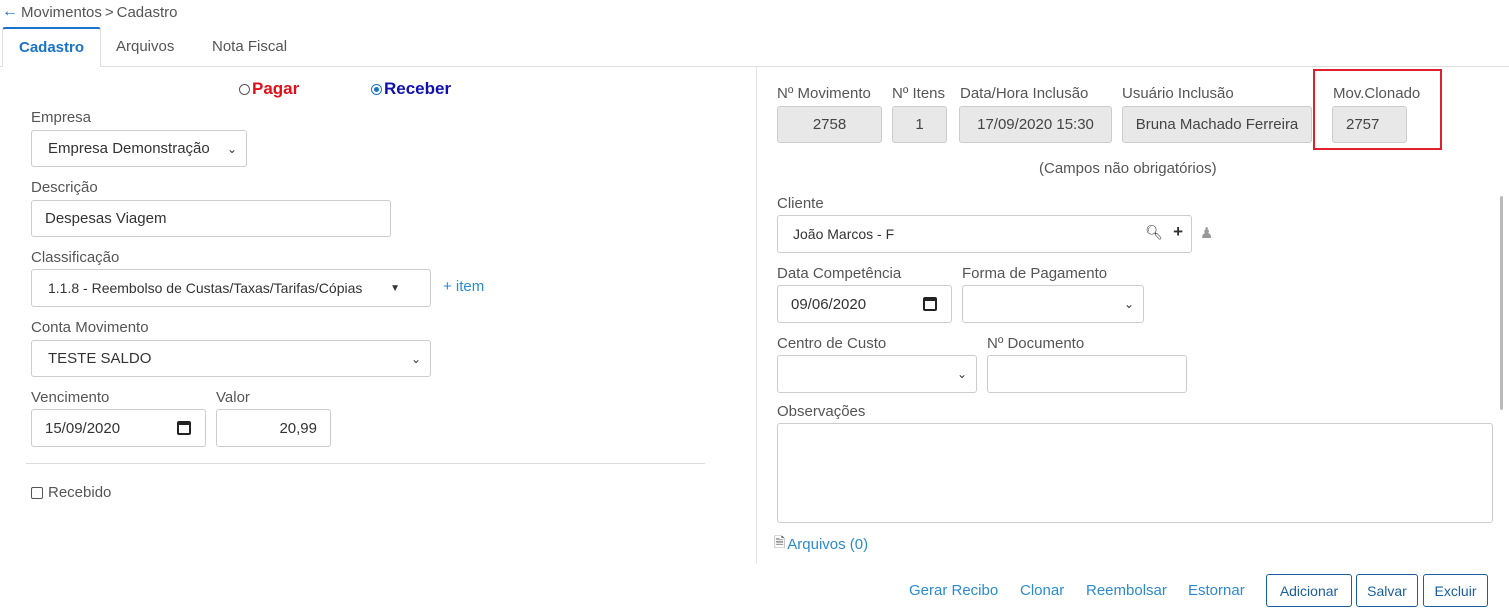 This screenshot has width=1509, height=614. I want to click on recebido-checkbox-row: Recebido, so click(71, 492).